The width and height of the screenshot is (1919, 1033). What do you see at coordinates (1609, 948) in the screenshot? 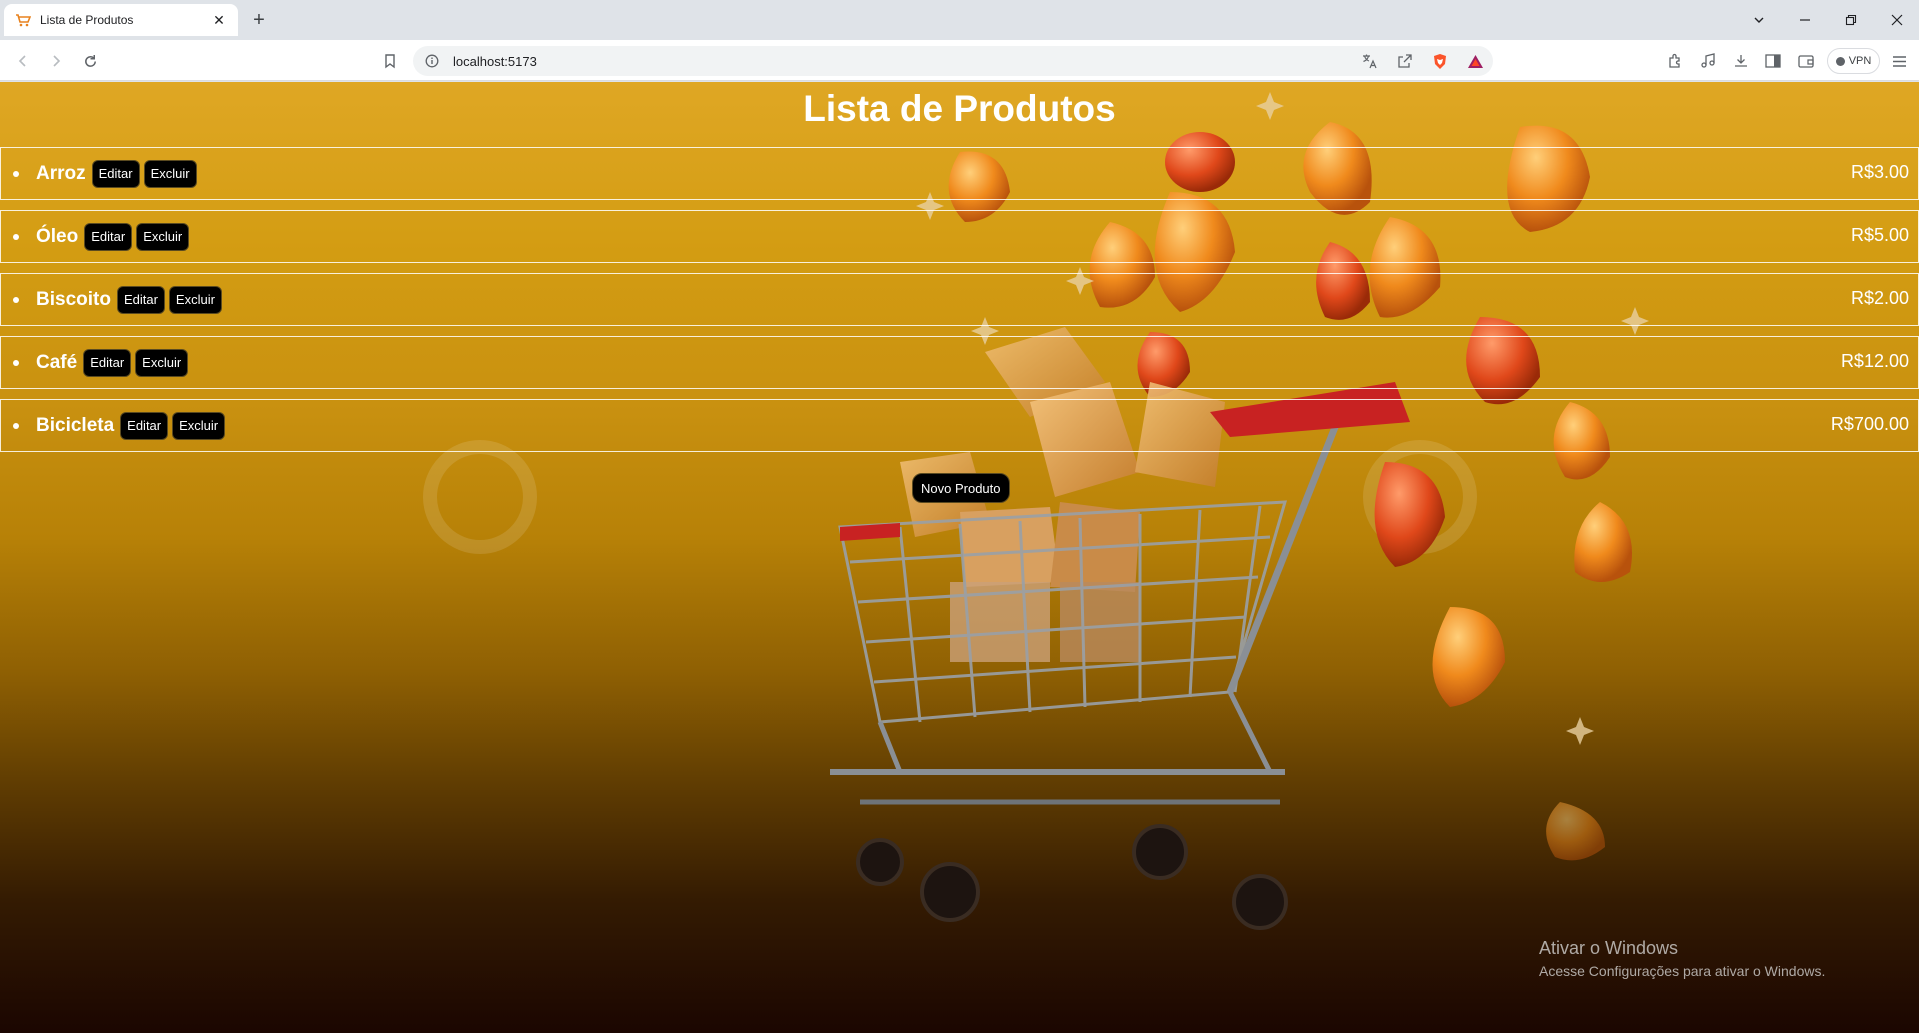
I see `watermark-title: Ativar o Windows` at bounding box center [1609, 948].